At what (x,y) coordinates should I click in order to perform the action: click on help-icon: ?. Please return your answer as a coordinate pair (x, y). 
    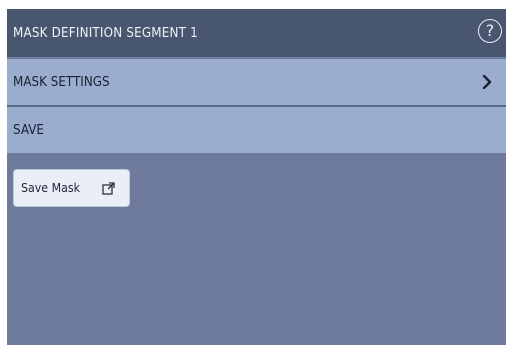
    Looking at the image, I should click on (490, 31).